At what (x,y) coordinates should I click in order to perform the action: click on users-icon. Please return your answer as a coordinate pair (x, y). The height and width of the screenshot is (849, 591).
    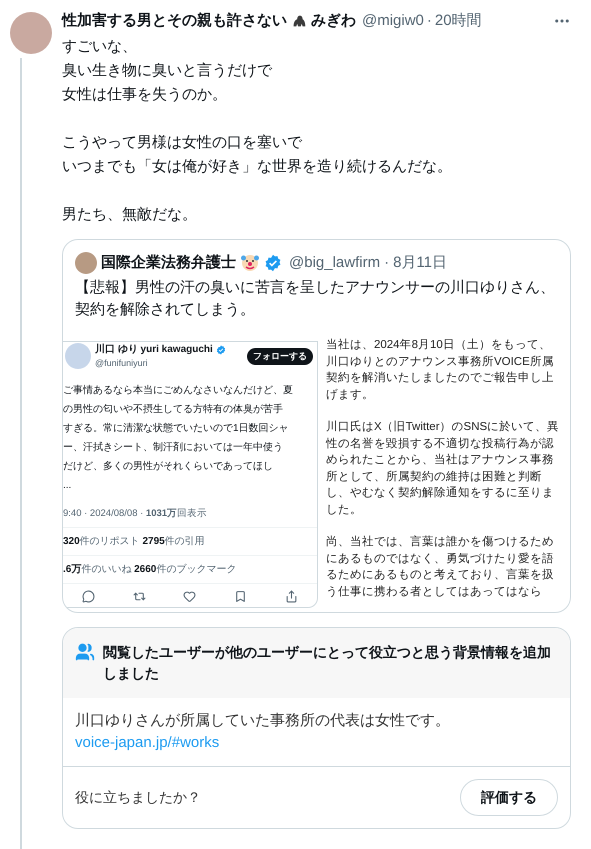
    Looking at the image, I should click on (85, 652).